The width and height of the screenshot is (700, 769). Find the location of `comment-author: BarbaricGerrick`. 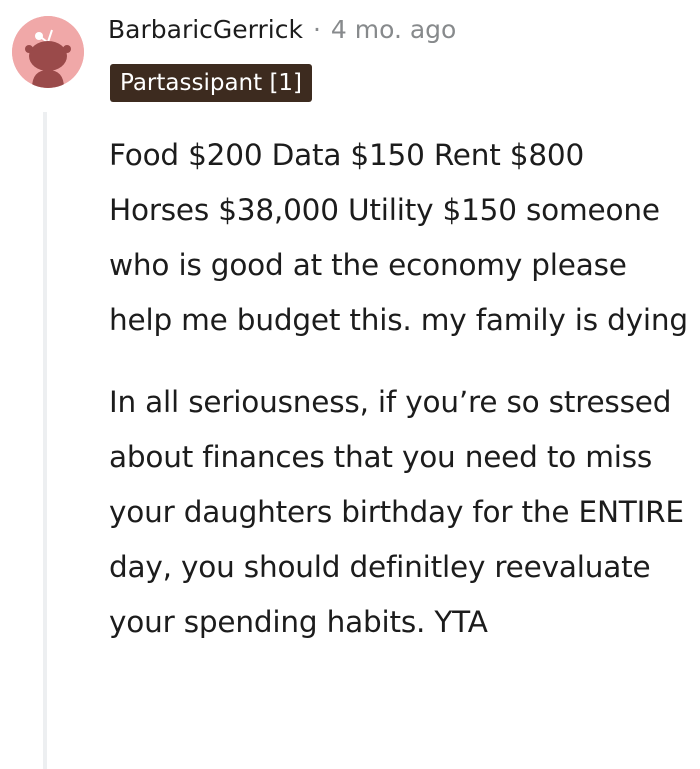

comment-author: BarbaricGerrick is located at coordinates (205, 30).